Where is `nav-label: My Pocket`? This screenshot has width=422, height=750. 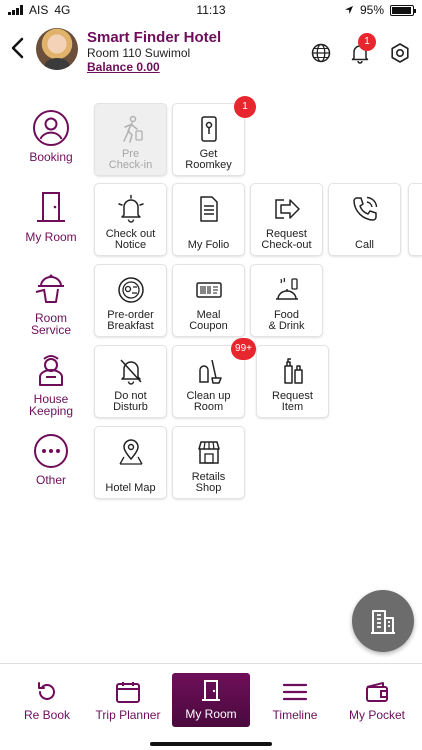
nav-label: My Pocket is located at coordinates (376, 715).